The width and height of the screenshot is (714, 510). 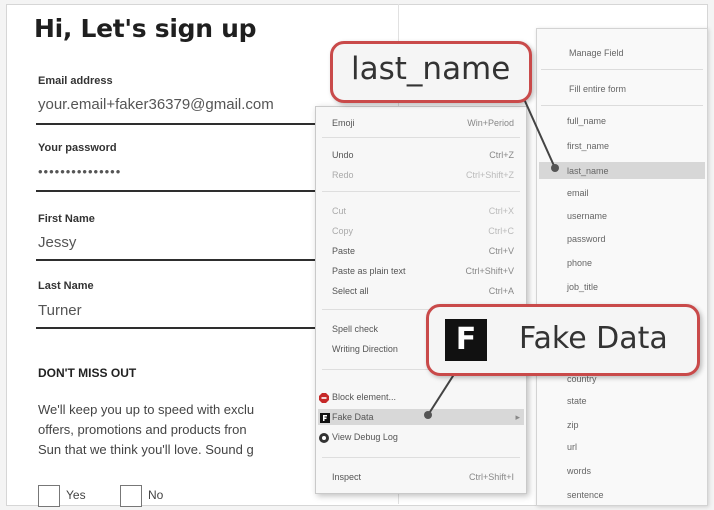 What do you see at coordinates (425, 251) in the screenshot?
I see `menu-item-paste: Paste Ctrl+V` at bounding box center [425, 251].